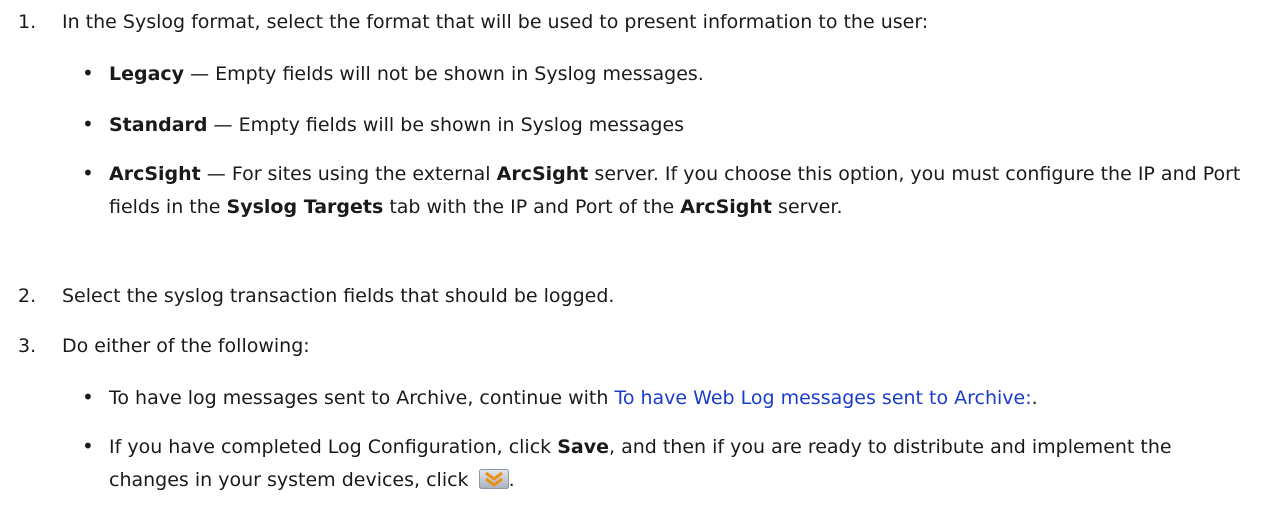 This screenshot has width=1270, height=514. Describe the element at coordinates (493, 478) in the screenshot. I see `deploy-chevrons-icon` at that location.